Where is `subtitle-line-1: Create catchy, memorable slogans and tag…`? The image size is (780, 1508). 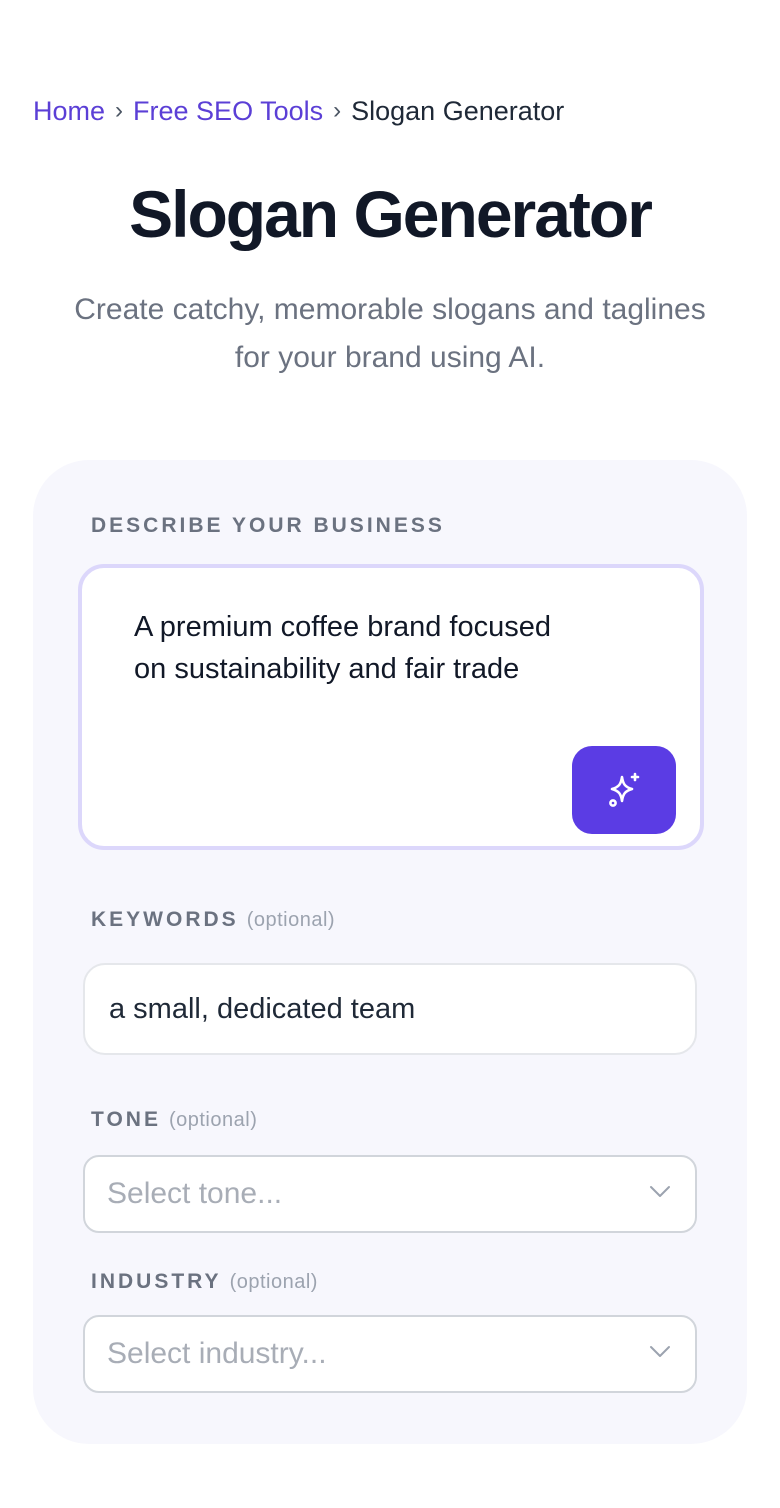
subtitle-line-1: Create catchy, memorable slogans and tag… is located at coordinates (390, 309).